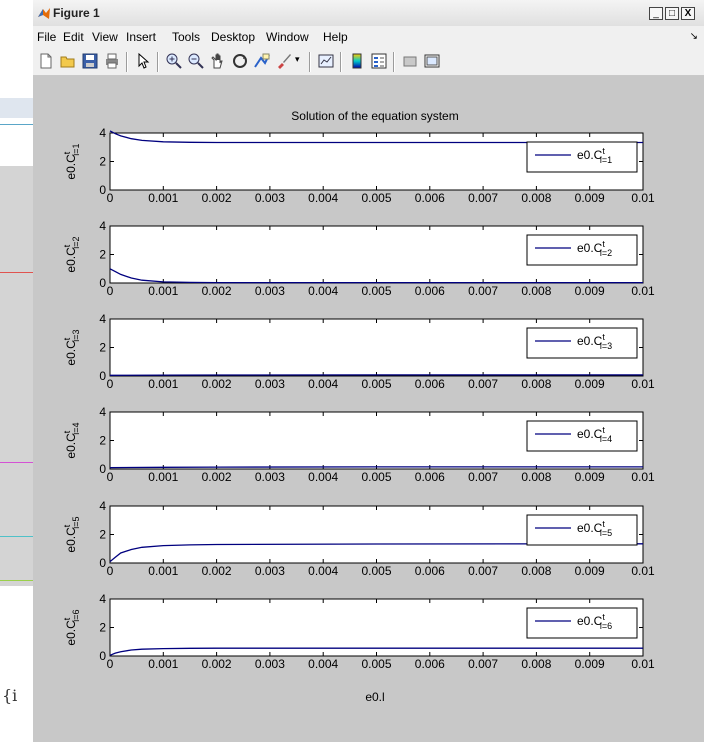 The width and height of the screenshot is (704, 742). What do you see at coordinates (71, 347) in the screenshot?
I see `y-axis-label: e0.Cti=3` at bounding box center [71, 347].